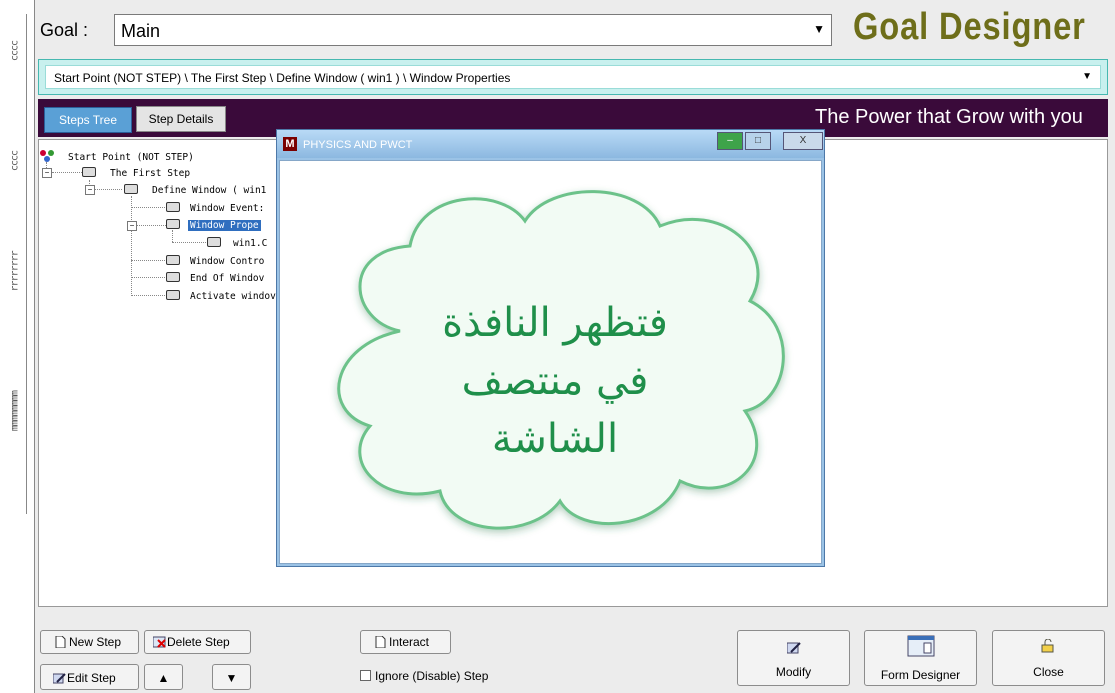  What do you see at coordinates (227, 208) in the screenshot?
I see `tree-item-label: Window Event:` at bounding box center [227, 208].